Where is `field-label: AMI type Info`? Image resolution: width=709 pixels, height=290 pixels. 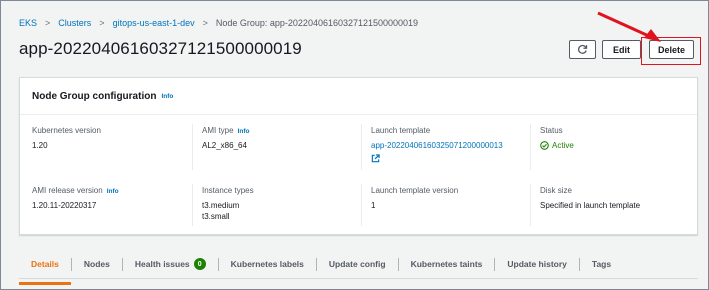
field-label: AMI type Info is located at coordinates (226, 130).